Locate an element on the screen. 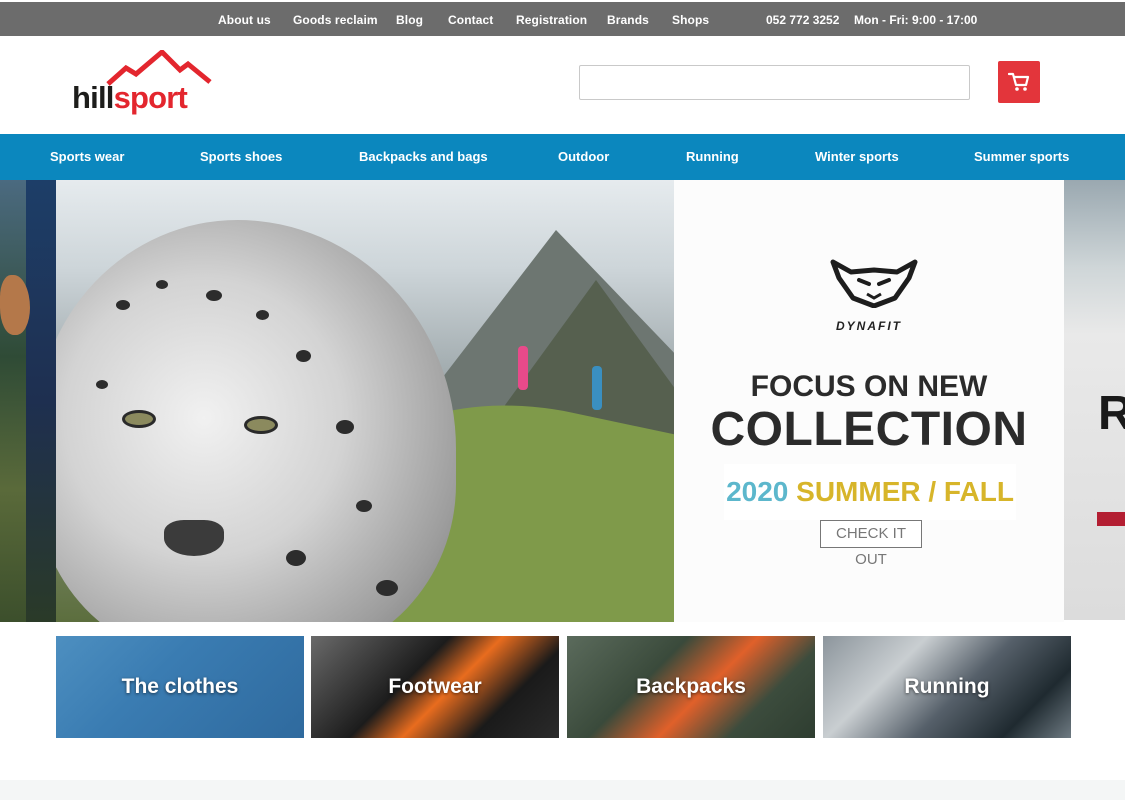 This screenshot has height=800, width=1125. nav-summer-sports: Summer sports is located at coordinates (1021, 156).